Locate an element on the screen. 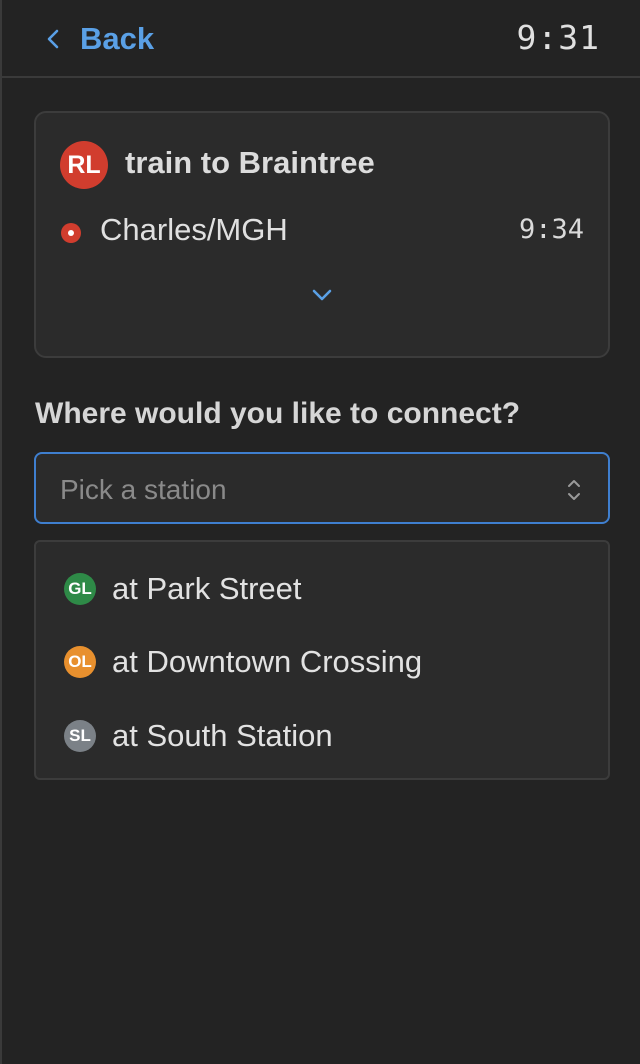 This screenshot has height=1064, width=640. station-select-placeholder: Pick a station is located at coordinates (143, 489).